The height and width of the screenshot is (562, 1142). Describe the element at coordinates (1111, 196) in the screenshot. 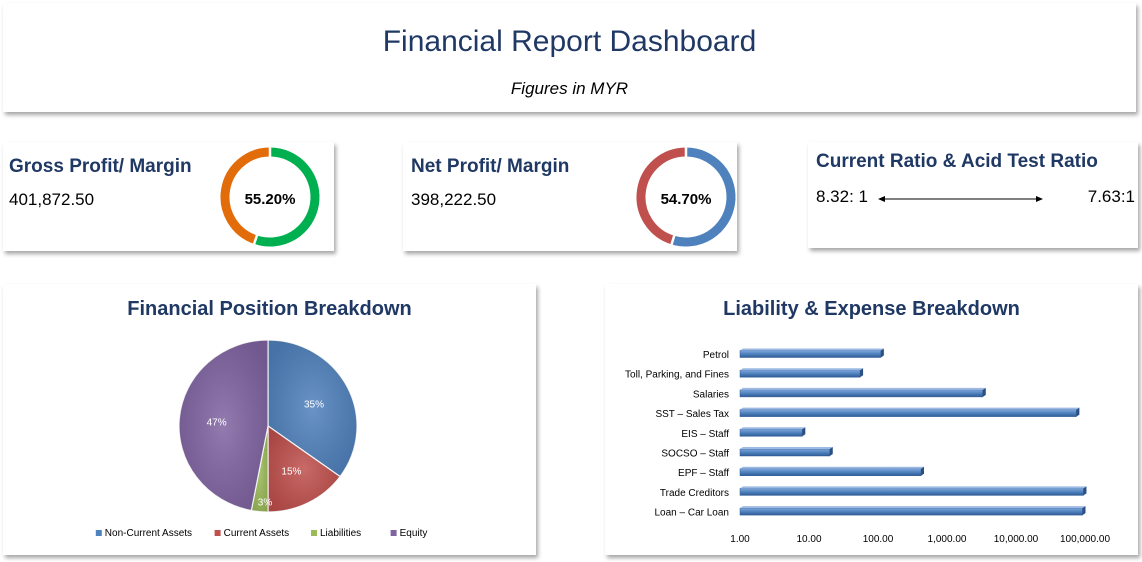

I see `acid-test-ratio-value: 7.63:1` at that location.